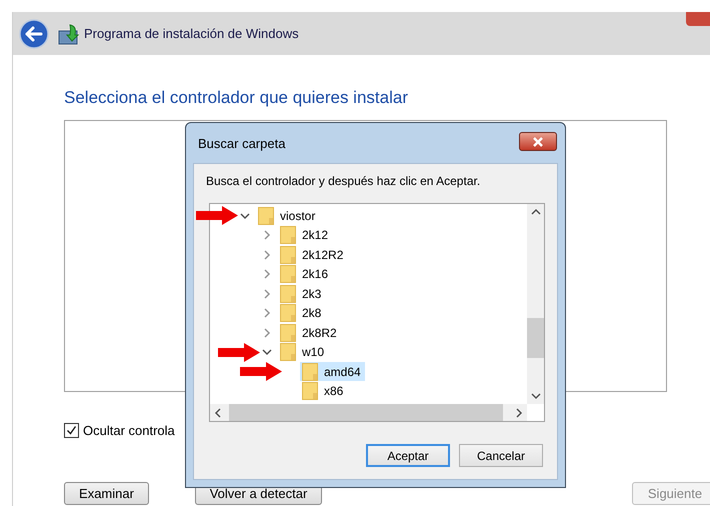 The height and width of the screenshot is (506, 710). What do you see at coordinates (69, 33) in the screenshot?
I see `setup-icon` at bounding box center [69, 33].